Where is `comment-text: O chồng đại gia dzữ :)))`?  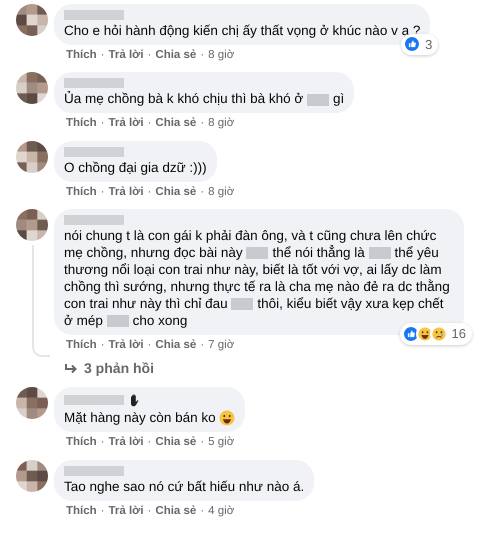 comment-text: O chồng đại gia dzữ :))) is located at coordinates (135, 167).